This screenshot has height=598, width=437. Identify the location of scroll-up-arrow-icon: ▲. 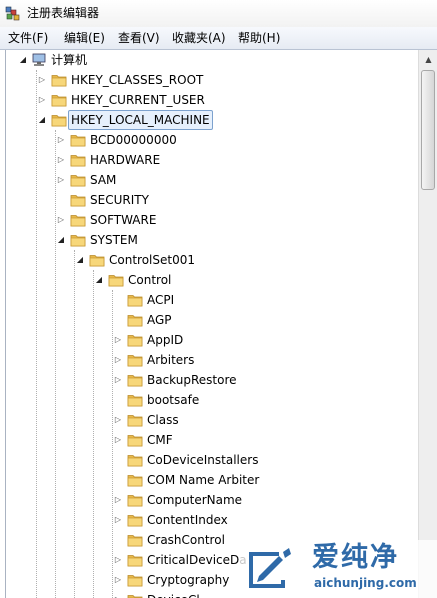
(428, 59).